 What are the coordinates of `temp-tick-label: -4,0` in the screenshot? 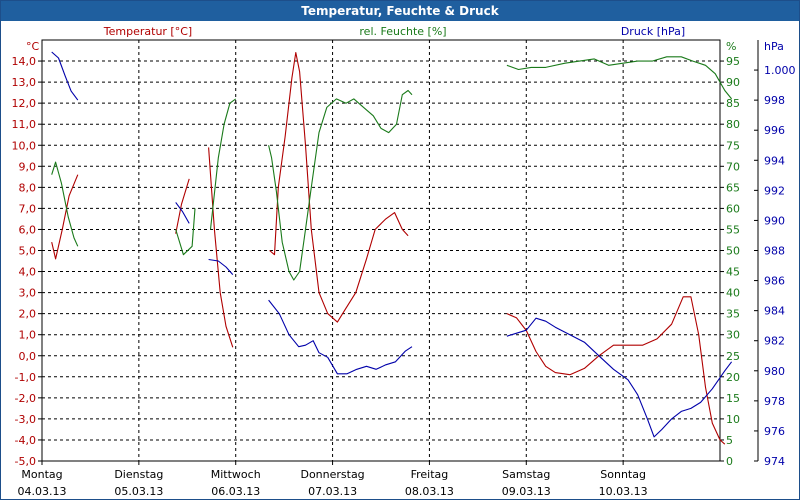 It's located at (25, 440).